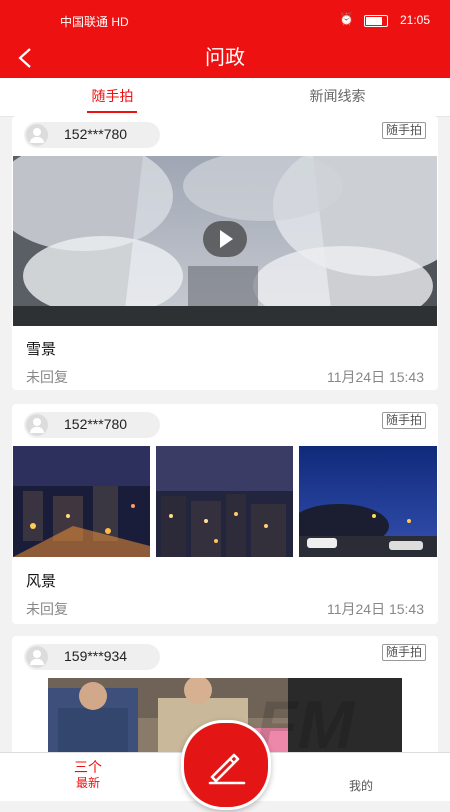 The height and width of the screenshot is (812, 450). Describe the element at coordinates (87, 783) in the screenshot. I see `nav-latest-label: 最新` at that location.